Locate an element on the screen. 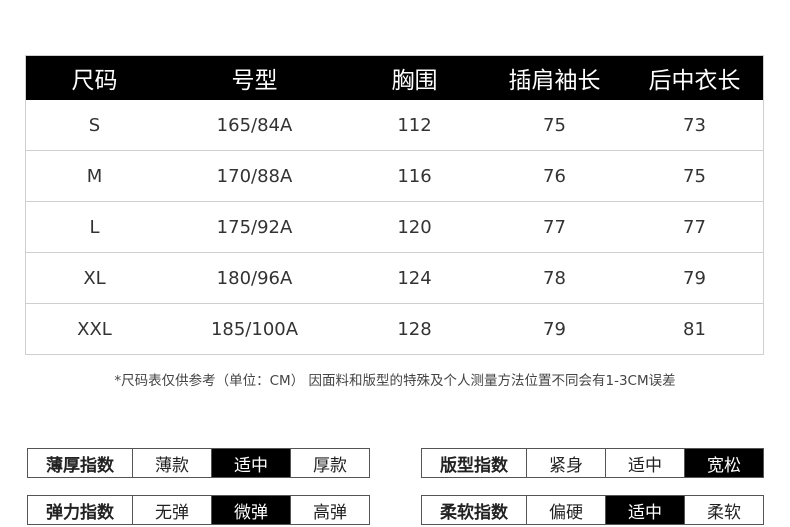 Image resolution: width=790 pixels, height=527 pixels. table-row: XXL 185/100A 128 79 81 is located at coordinates (394, 329).